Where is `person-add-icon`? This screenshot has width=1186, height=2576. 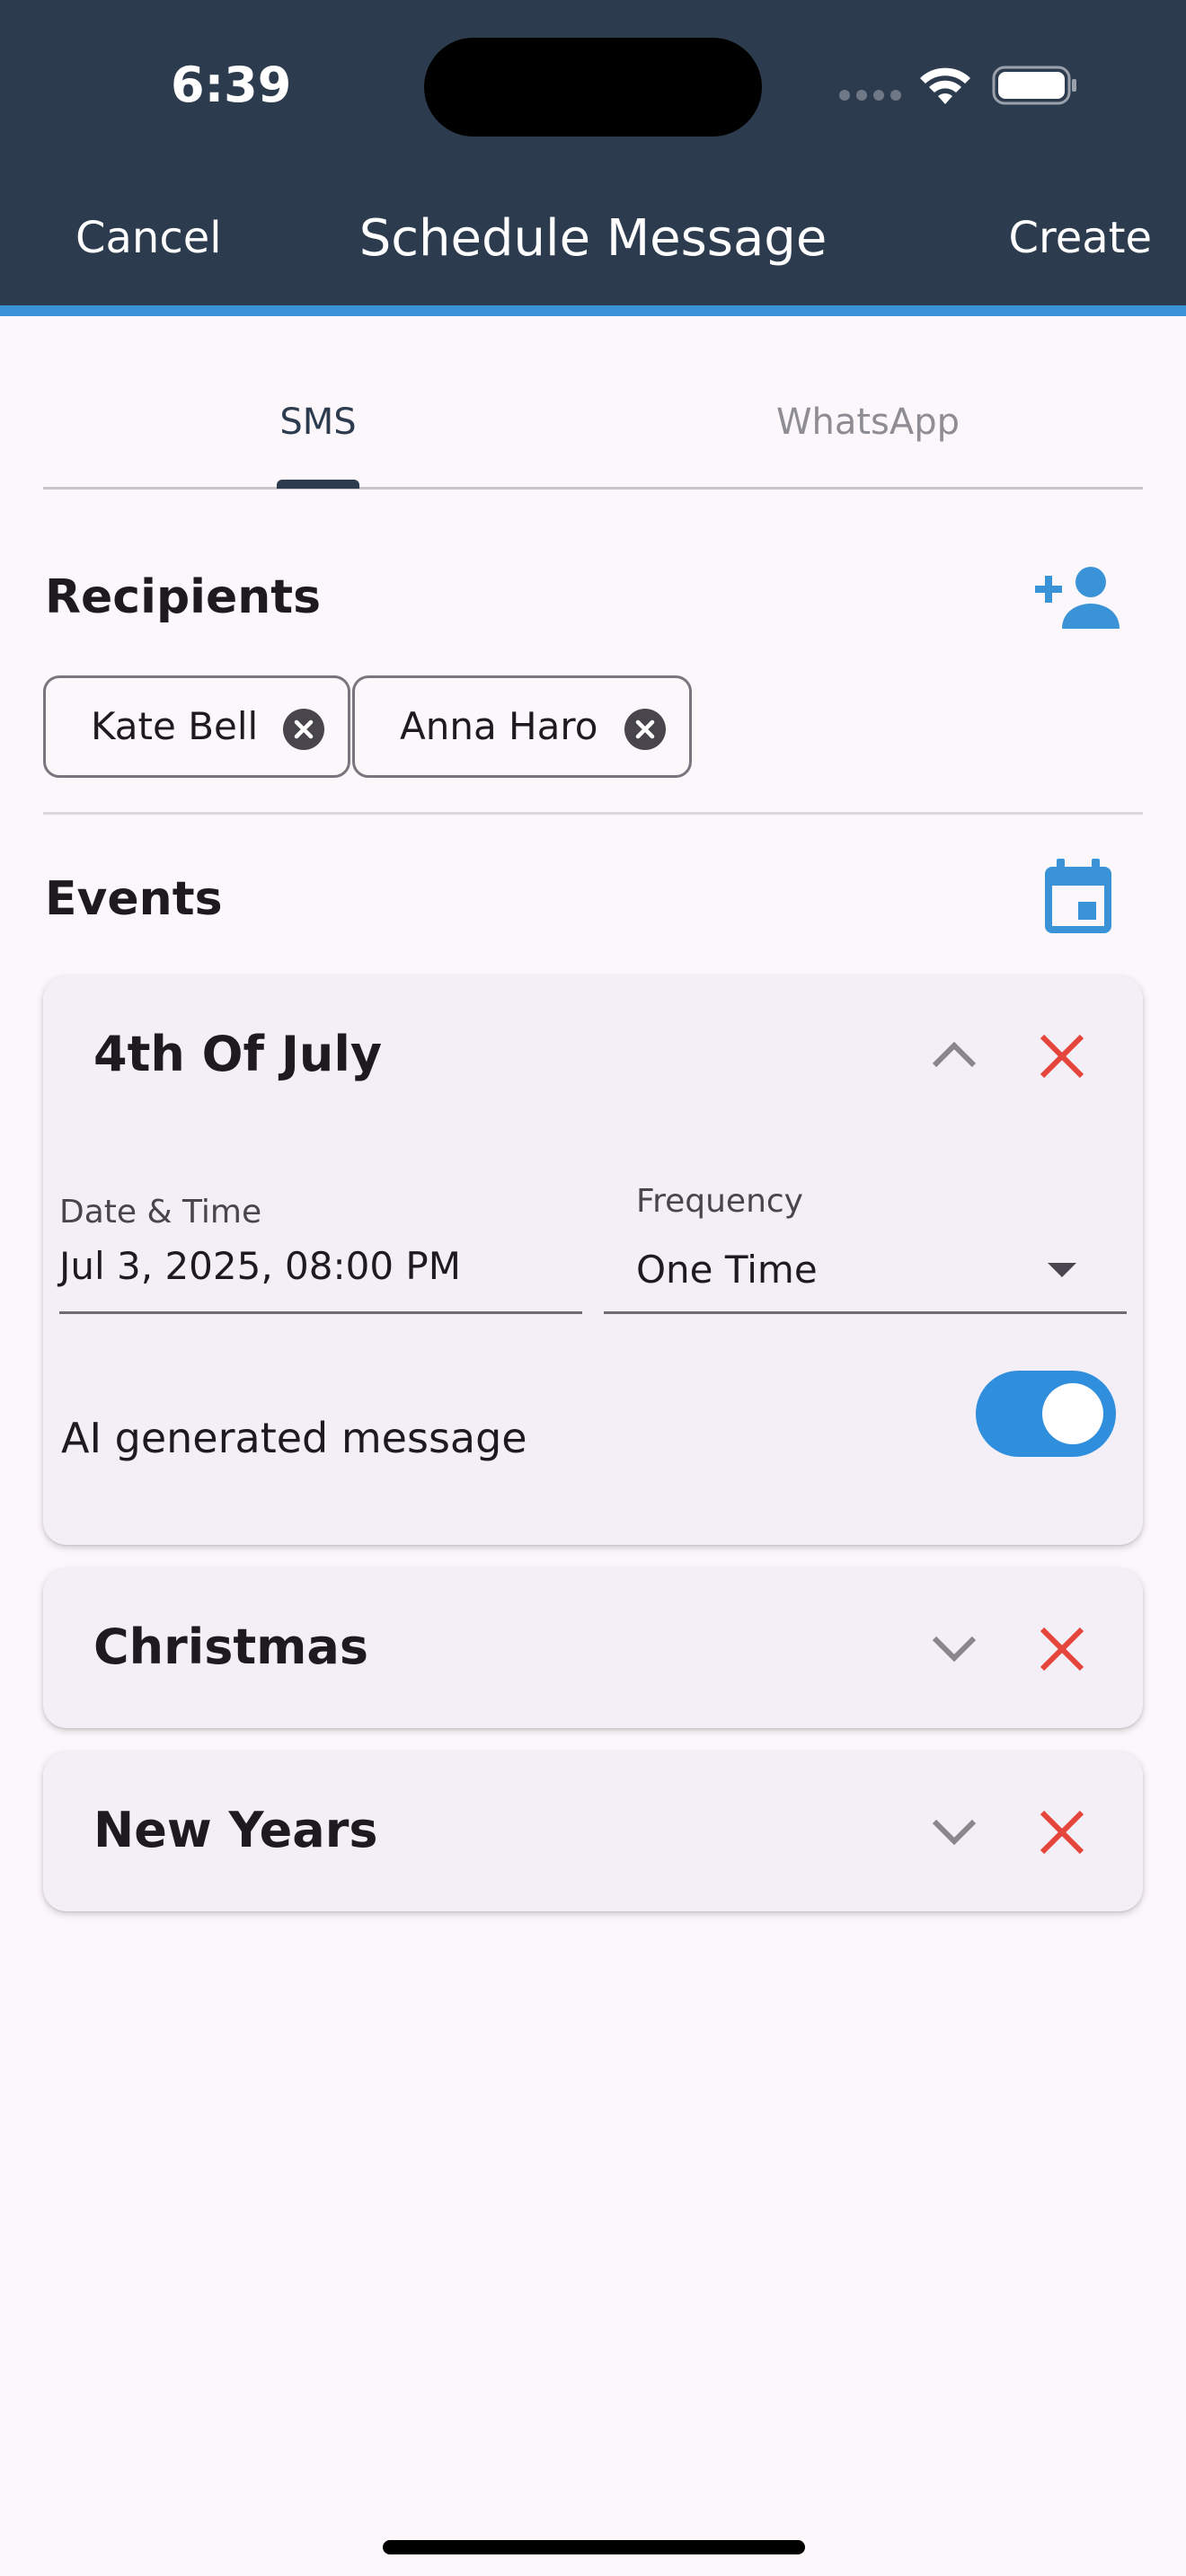 person-add-icon is located at coordinates (1078, 598).